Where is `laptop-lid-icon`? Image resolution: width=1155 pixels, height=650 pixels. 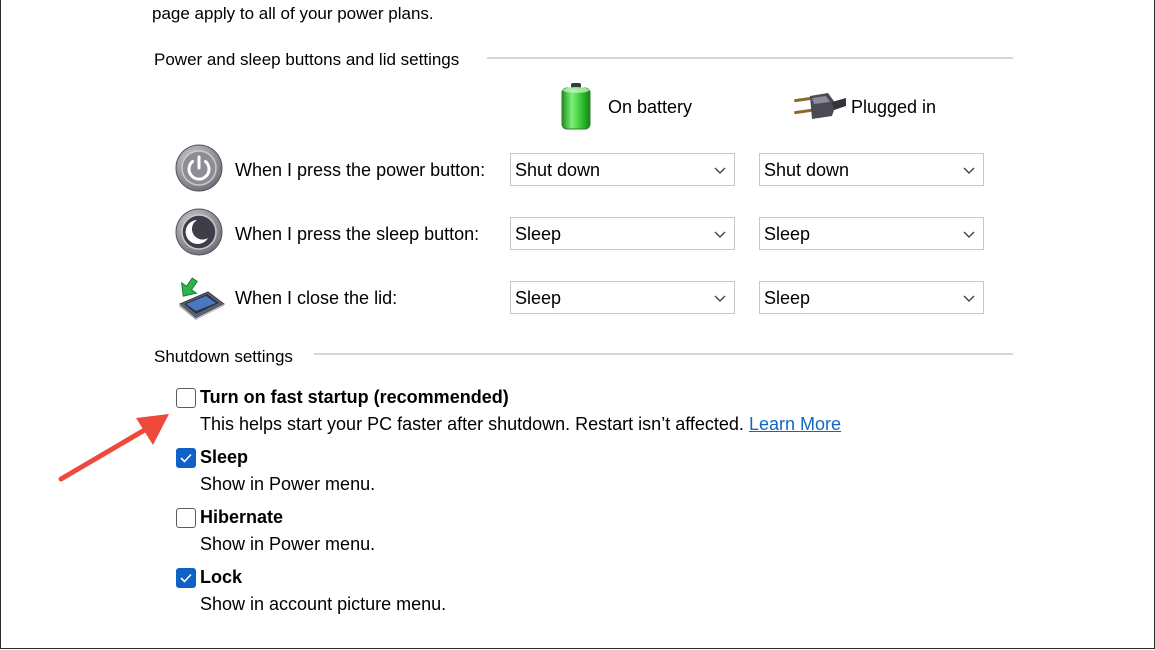
laptop-lid-icon is located at coordinates (200, 297).